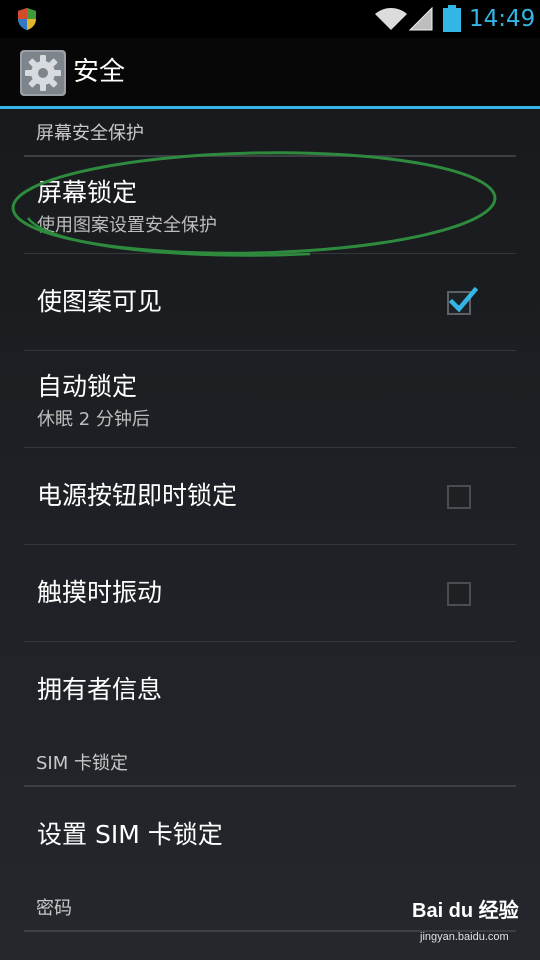 This screenshot has height=960, width=540. I want to click on power-button-lock-checkbox, so click(459, 497).